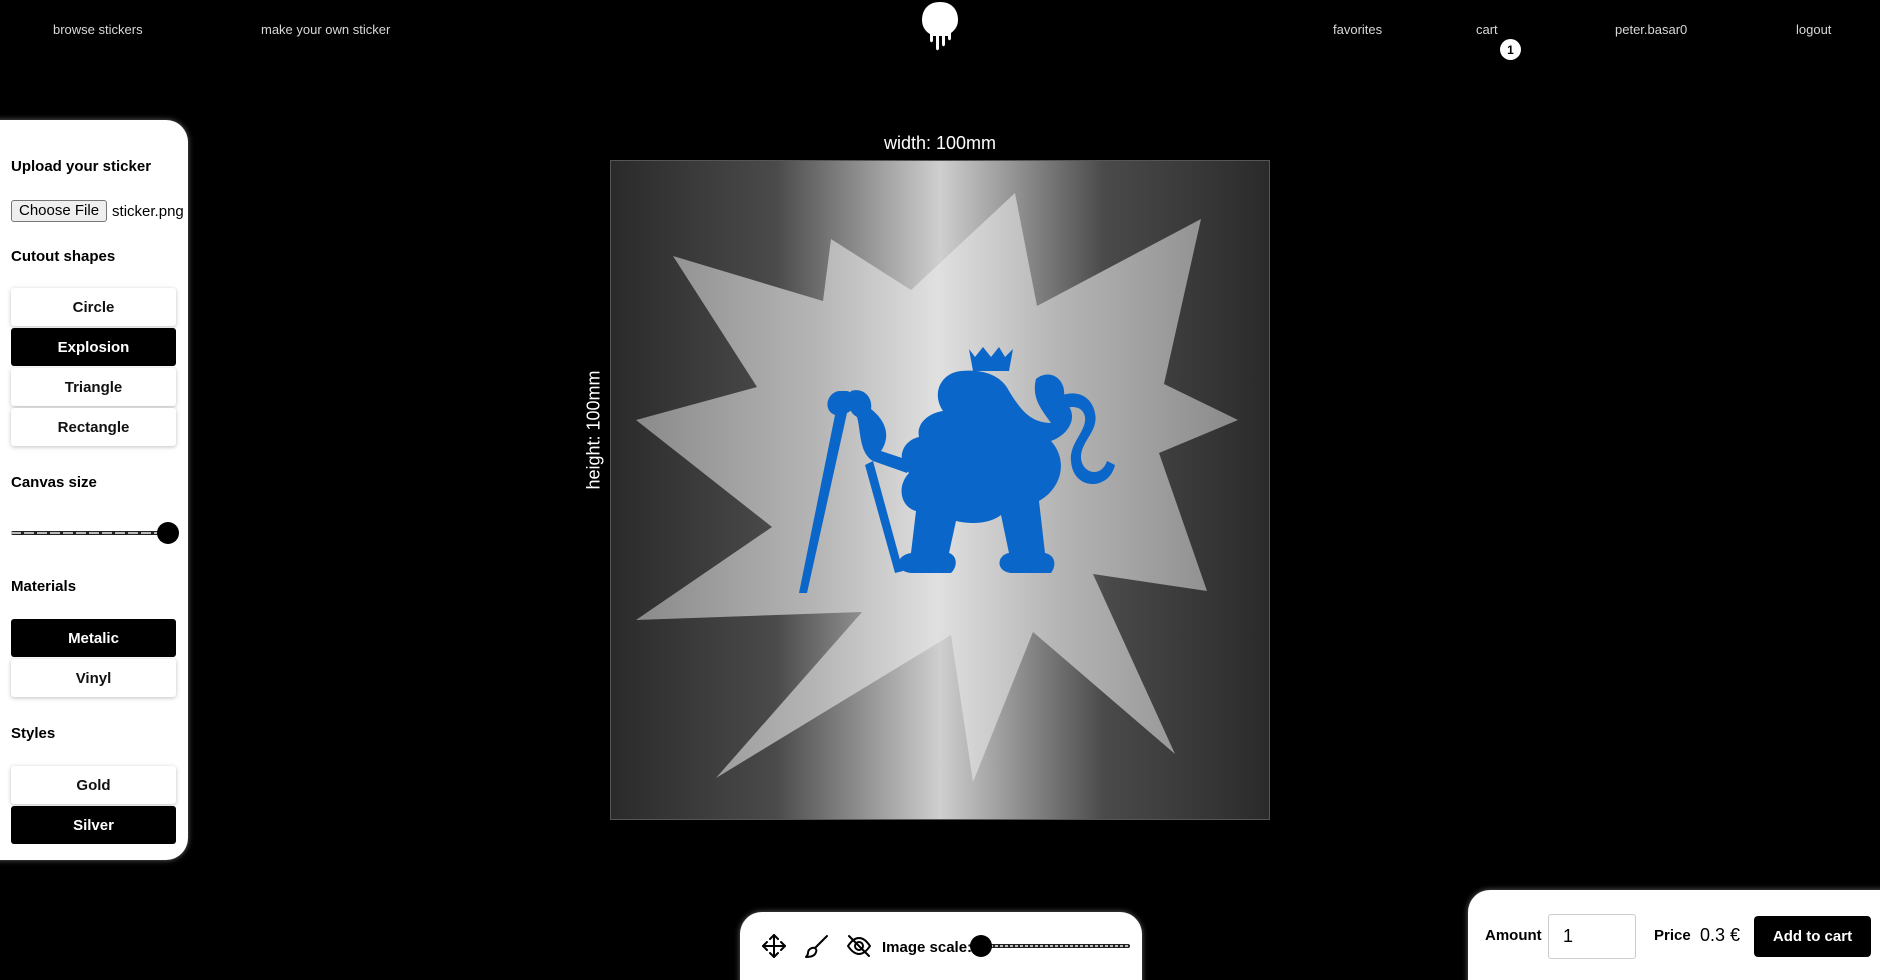 The width and height of the screenshot is (1880, 980). Describe the element at coordinates (63, 256) in the screenshot. I see `cutout-shapes-heading: Cutout shapes` at that location.